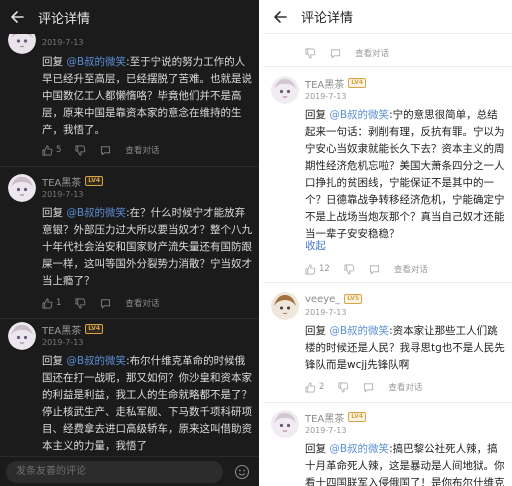 The height and width of the screenshot is (486, 512). Describe the element at coordinates (322, 299) in the screenshot. I see `username: veeye_` at that location.